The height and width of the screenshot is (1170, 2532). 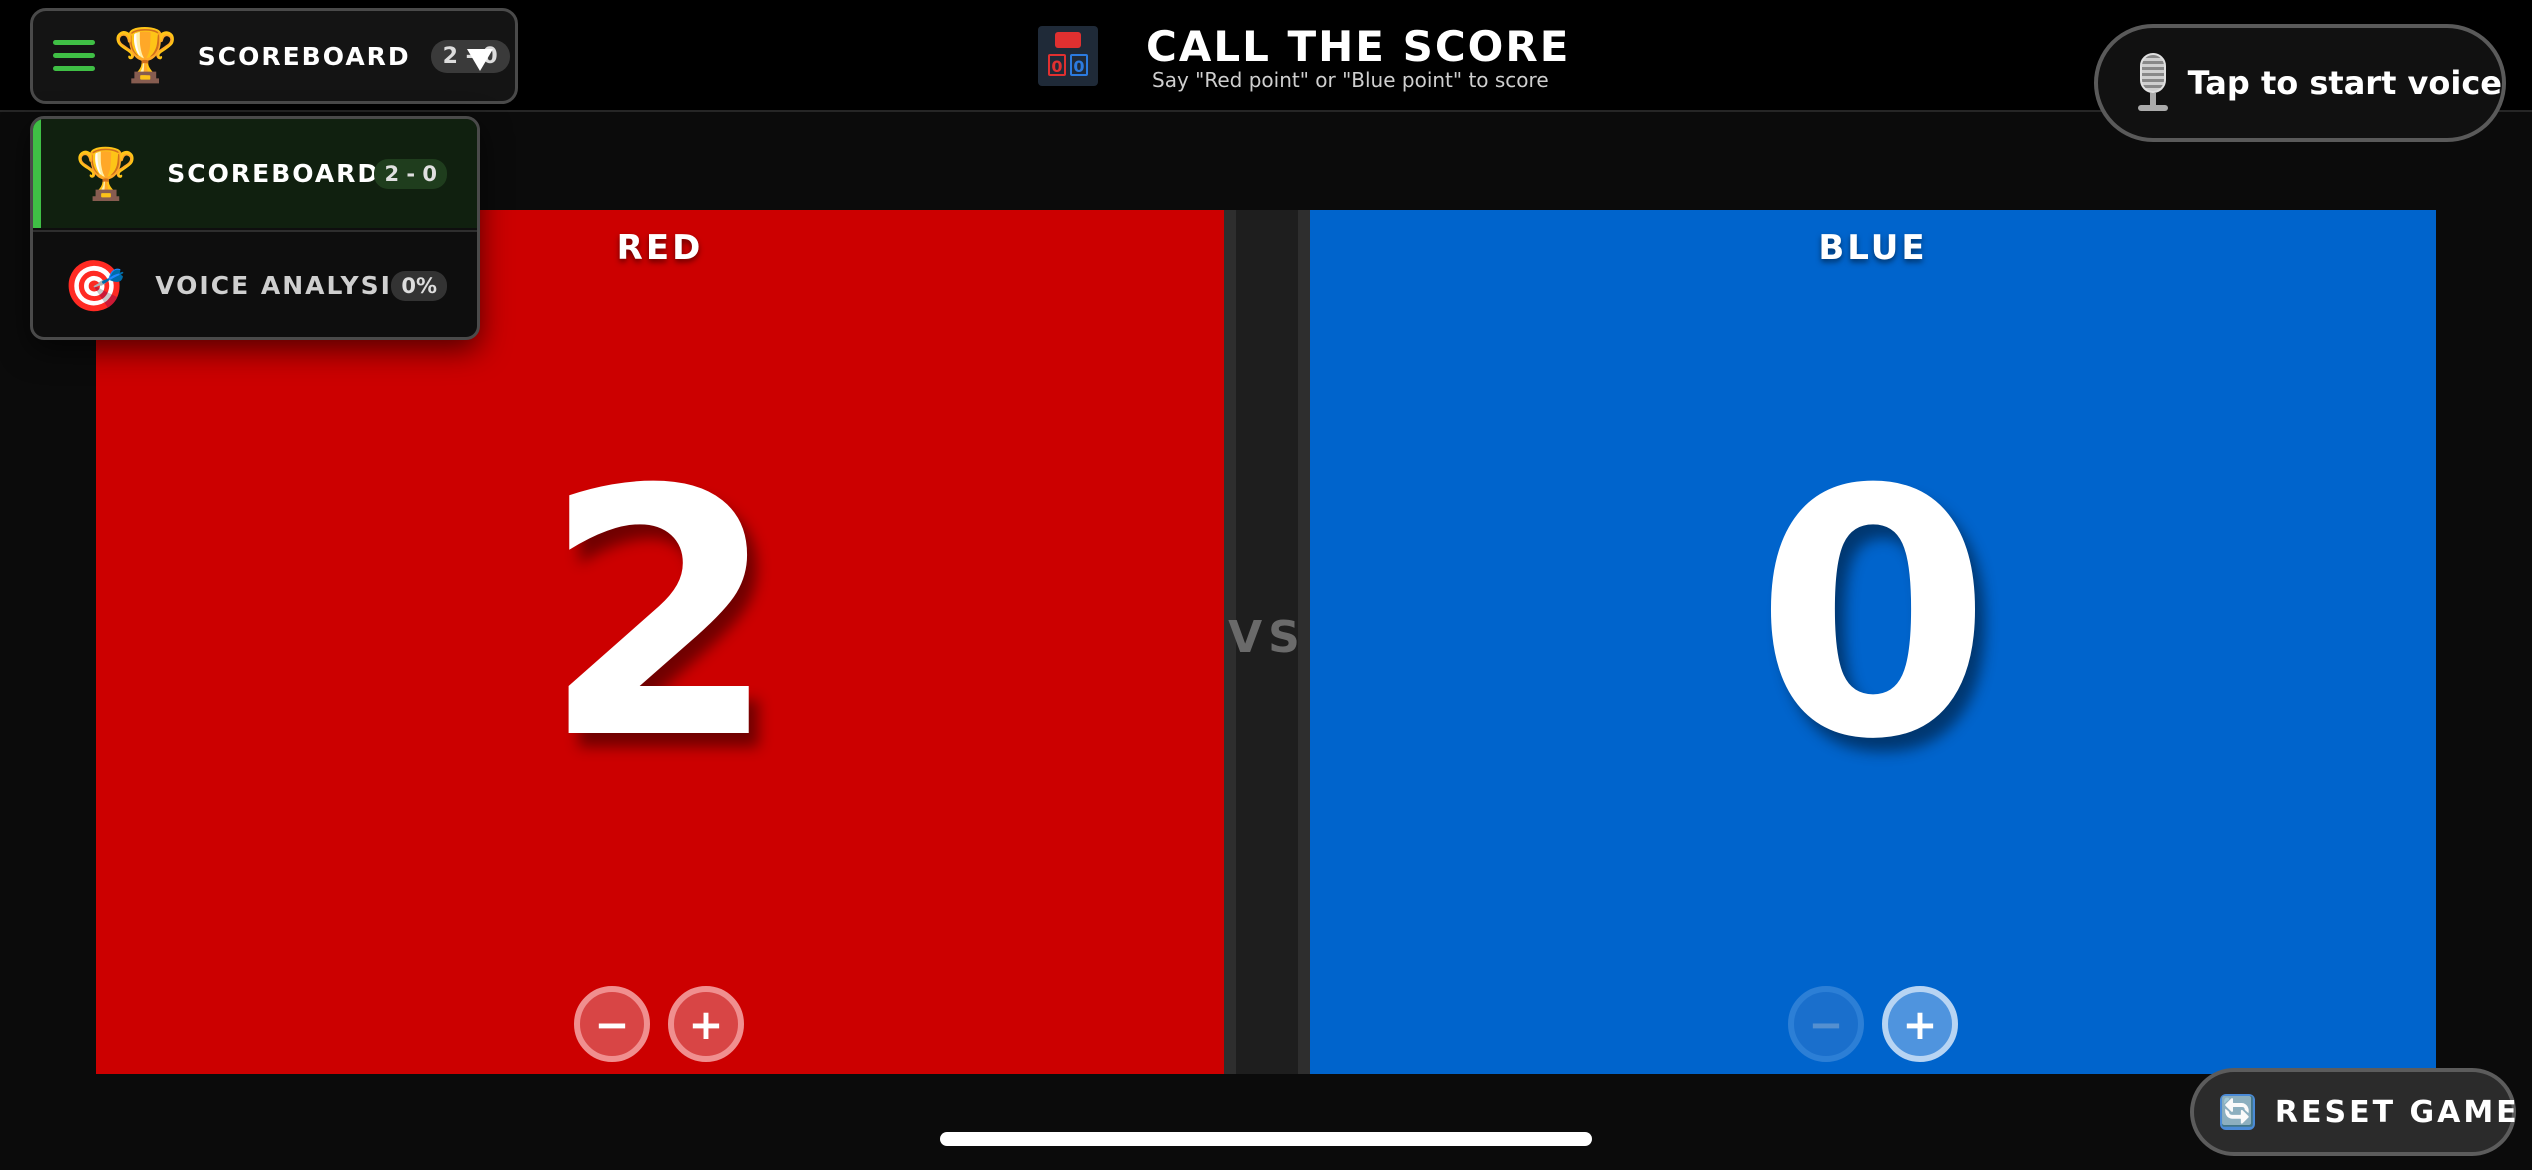 I want to click on red-increment-button: +, so click(x=706, y=1024).